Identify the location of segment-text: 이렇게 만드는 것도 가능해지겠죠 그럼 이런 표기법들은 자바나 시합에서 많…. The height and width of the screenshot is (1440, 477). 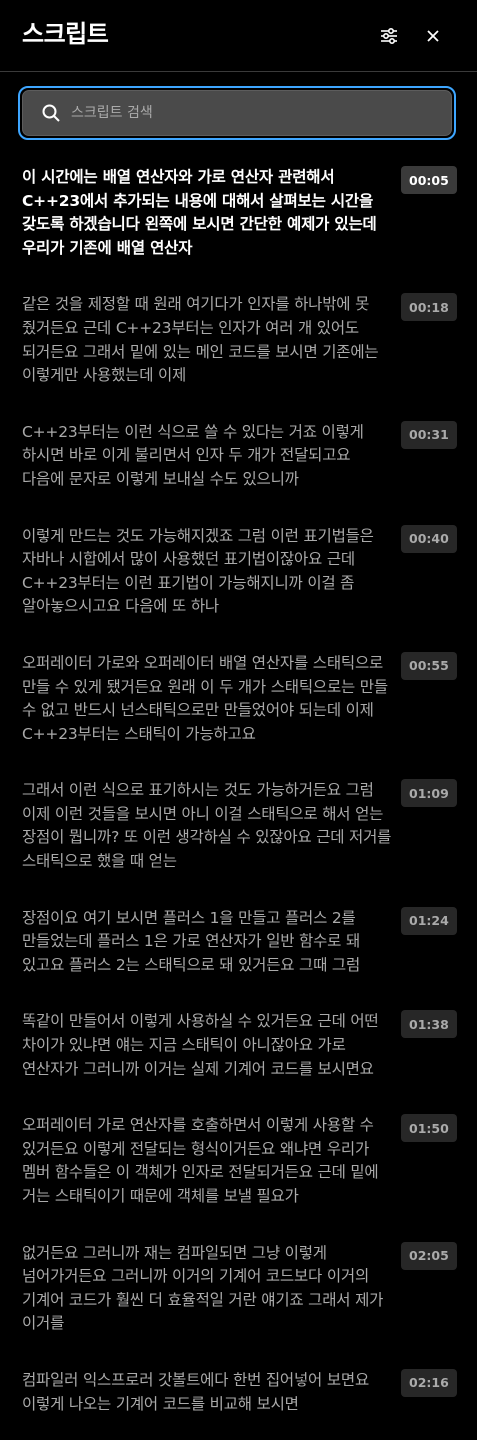
(198, 571).